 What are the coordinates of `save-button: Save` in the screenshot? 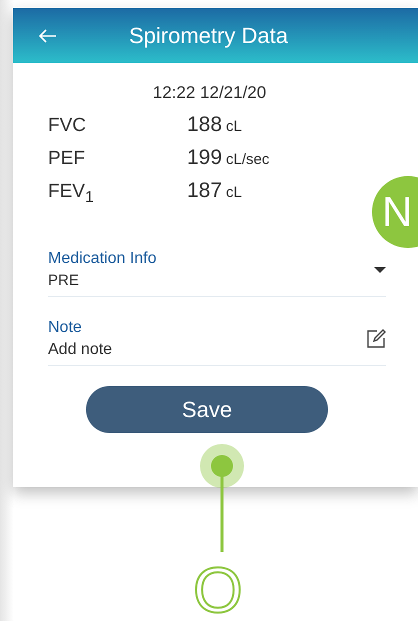 It's located at (207, 409).